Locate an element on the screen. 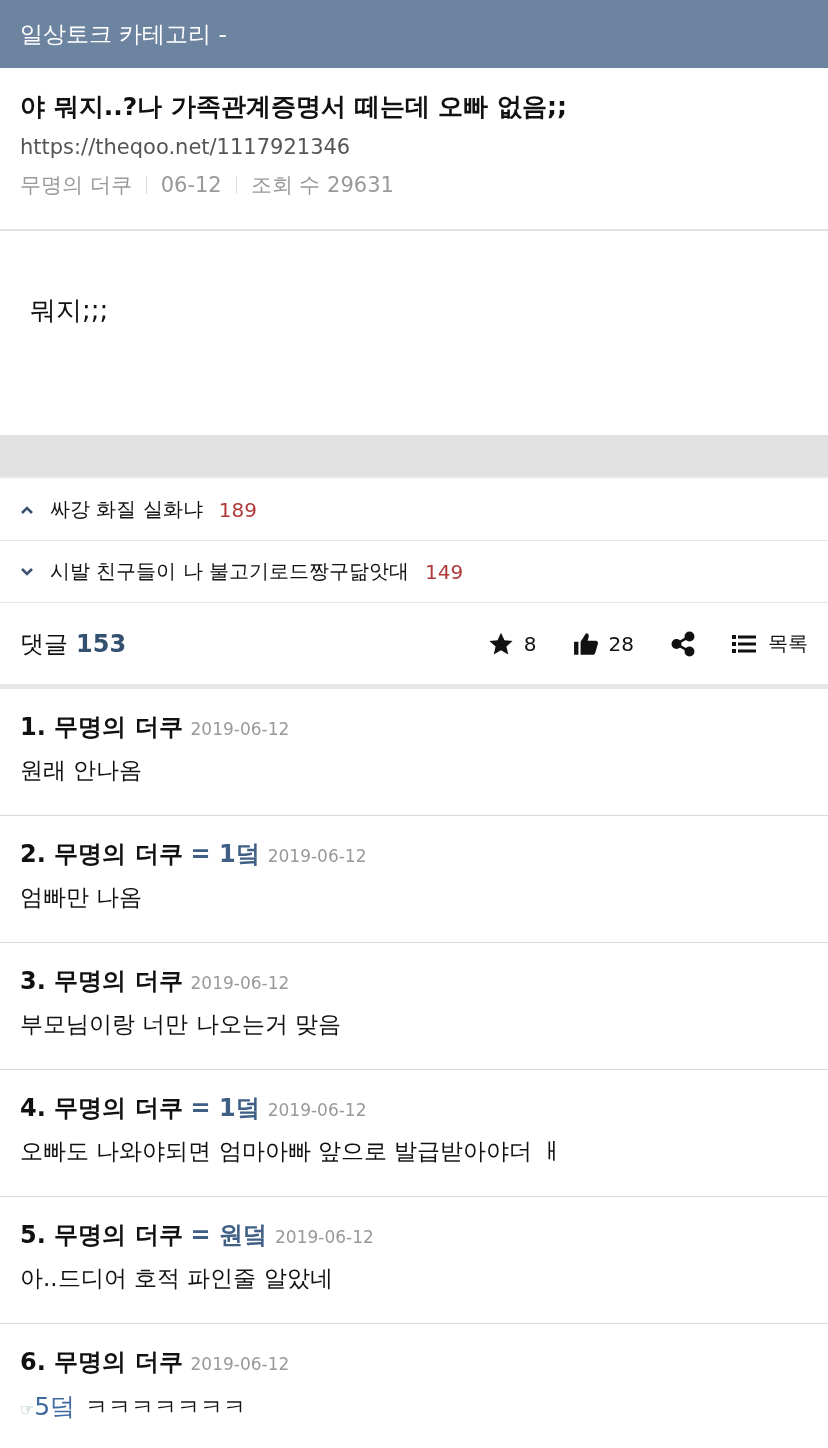 The width and height of the screenshot is (828, 1448). list-button: 목록 is located at coordinates (770, 643).